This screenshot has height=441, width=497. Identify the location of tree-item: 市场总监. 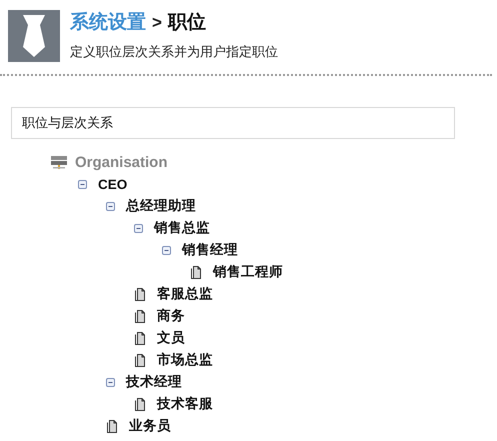
(185, 360).